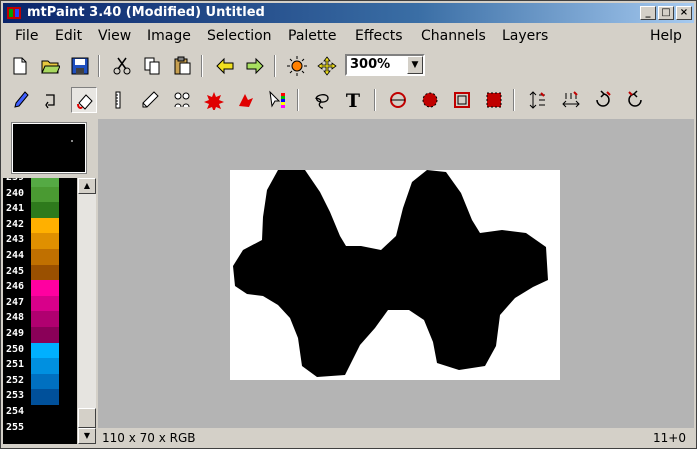 This screenshot has height=449, width=697. Describe the element at coordinates (114, 36) in the screenshot. I see `menu-view: View` at that location.